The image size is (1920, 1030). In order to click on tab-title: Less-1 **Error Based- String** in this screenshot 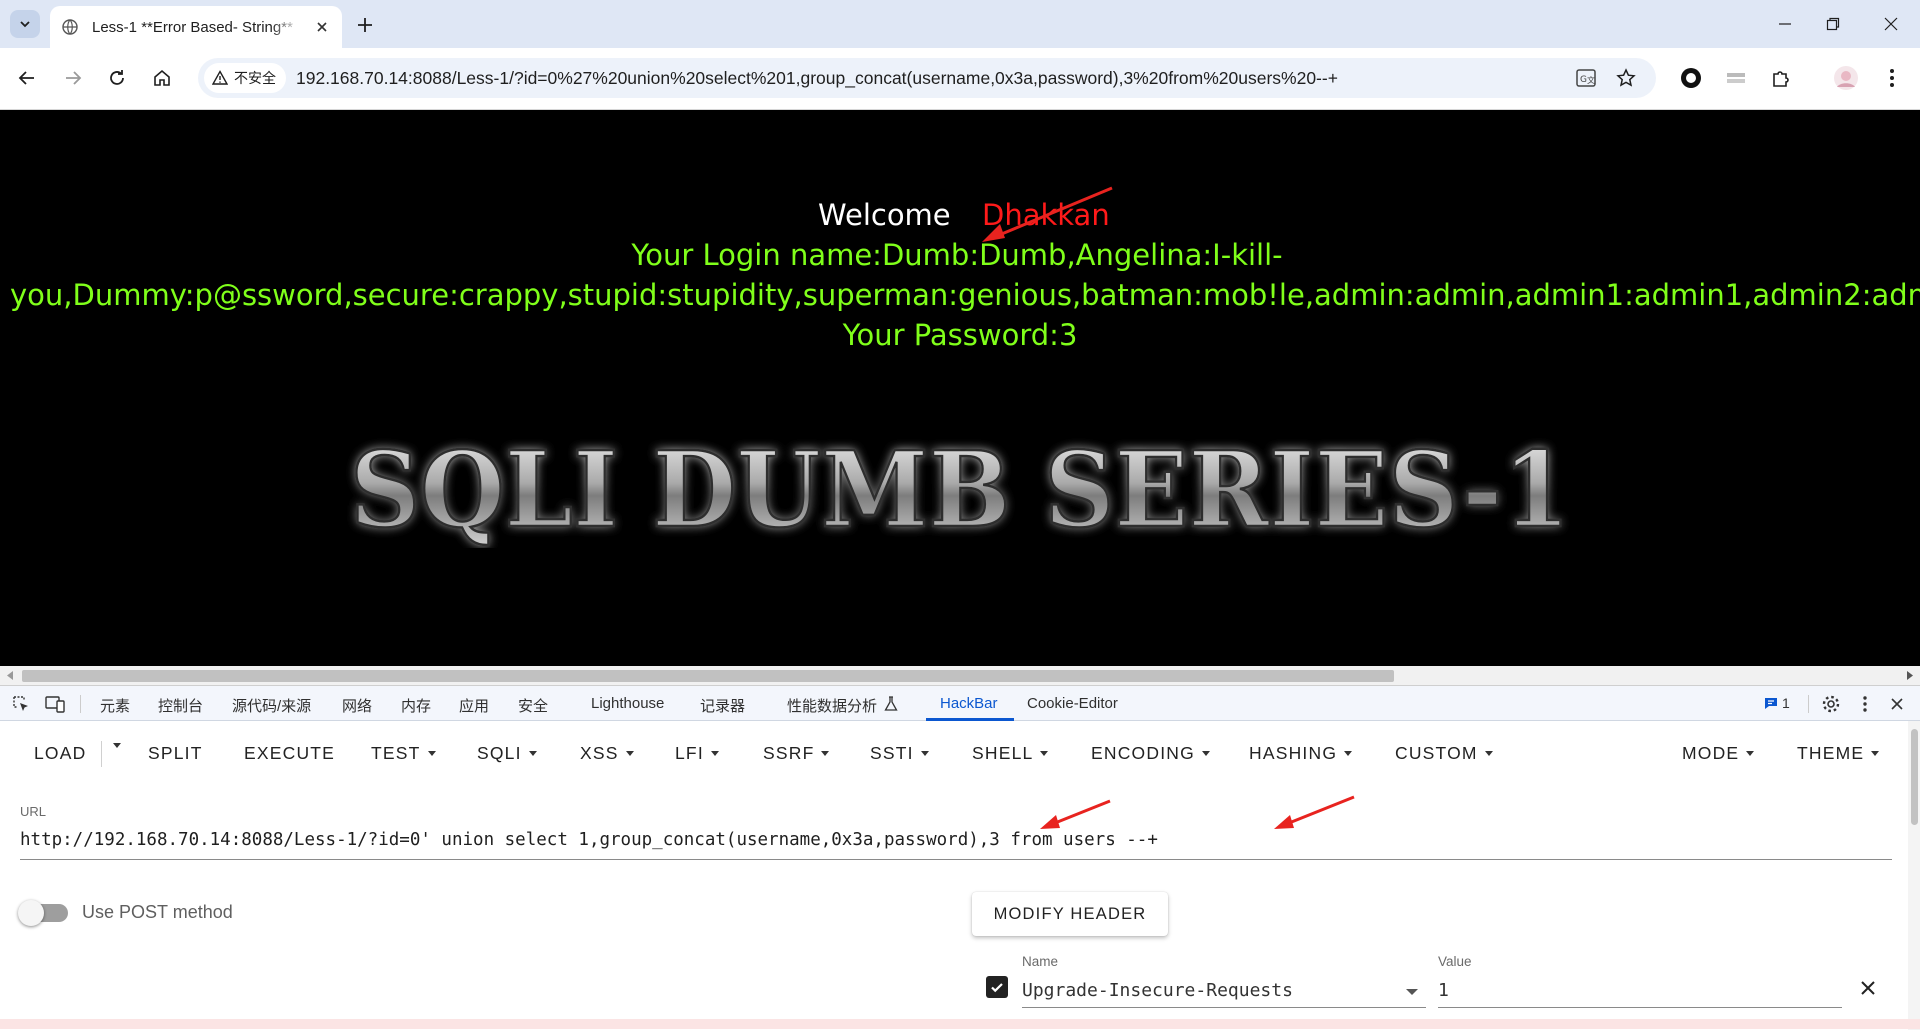, I will do `click(192, 27)`.